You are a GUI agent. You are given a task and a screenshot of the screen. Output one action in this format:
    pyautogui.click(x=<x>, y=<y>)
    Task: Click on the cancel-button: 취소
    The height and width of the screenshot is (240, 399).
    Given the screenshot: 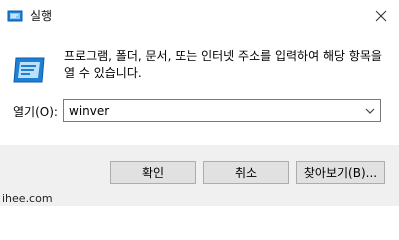 What is the action you would take?
    pyautogui.click(x=246, y=172)
    